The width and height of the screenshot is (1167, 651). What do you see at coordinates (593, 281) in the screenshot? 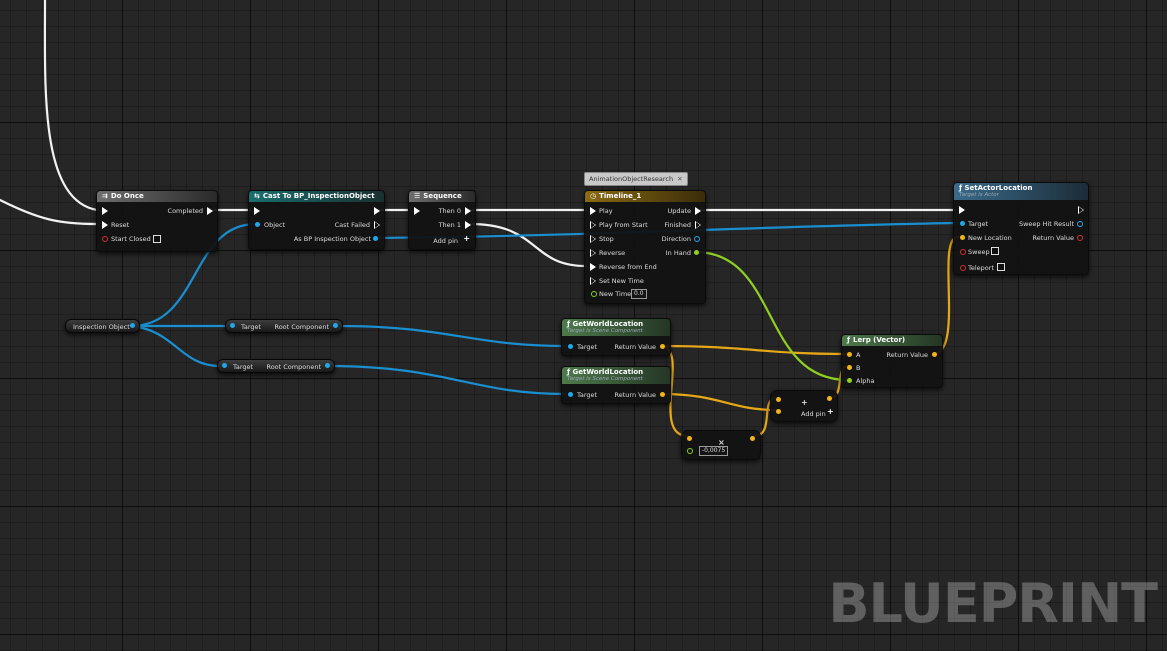
I see `set-new-time-pin` at bounding box center [593, 281].